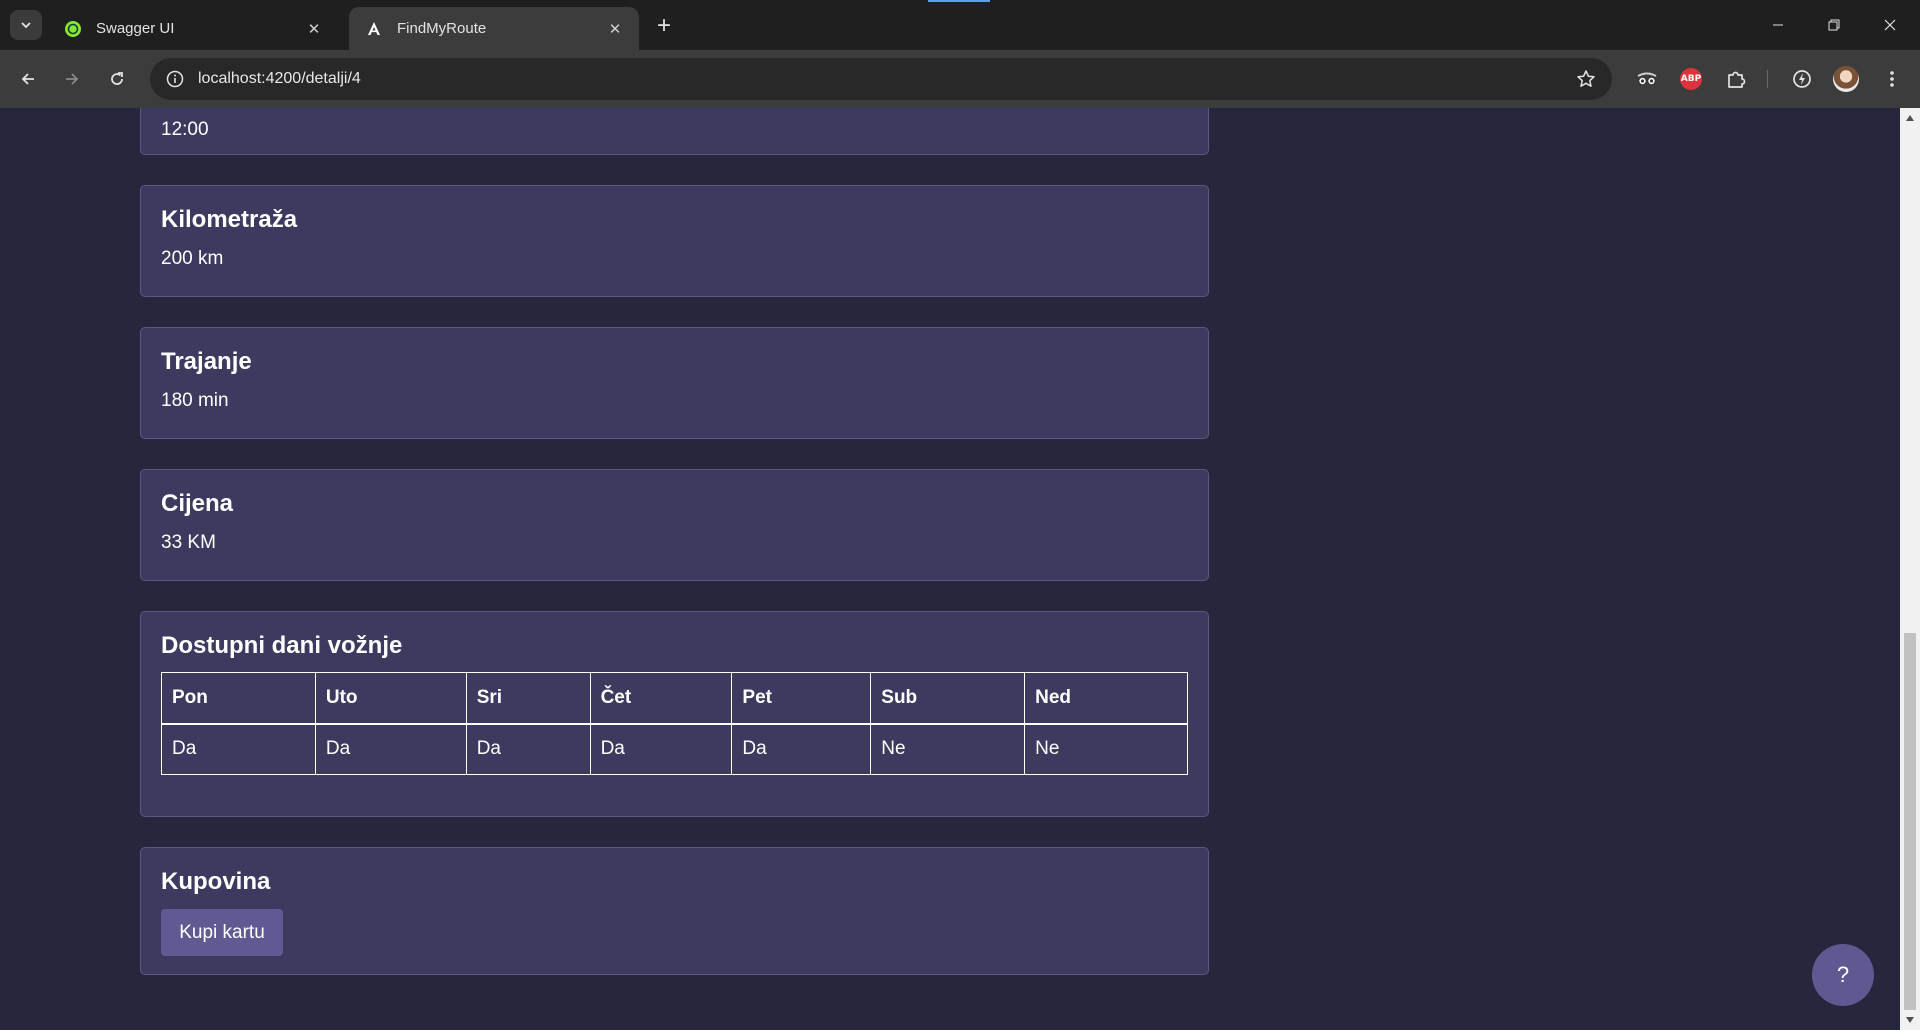 The width and height of the screenshot is (1920, 1030). What do you see at coordinates (948, 698) in the screenshot?
I see `table-header-cell: Sub` at bounding box center [948, 698].